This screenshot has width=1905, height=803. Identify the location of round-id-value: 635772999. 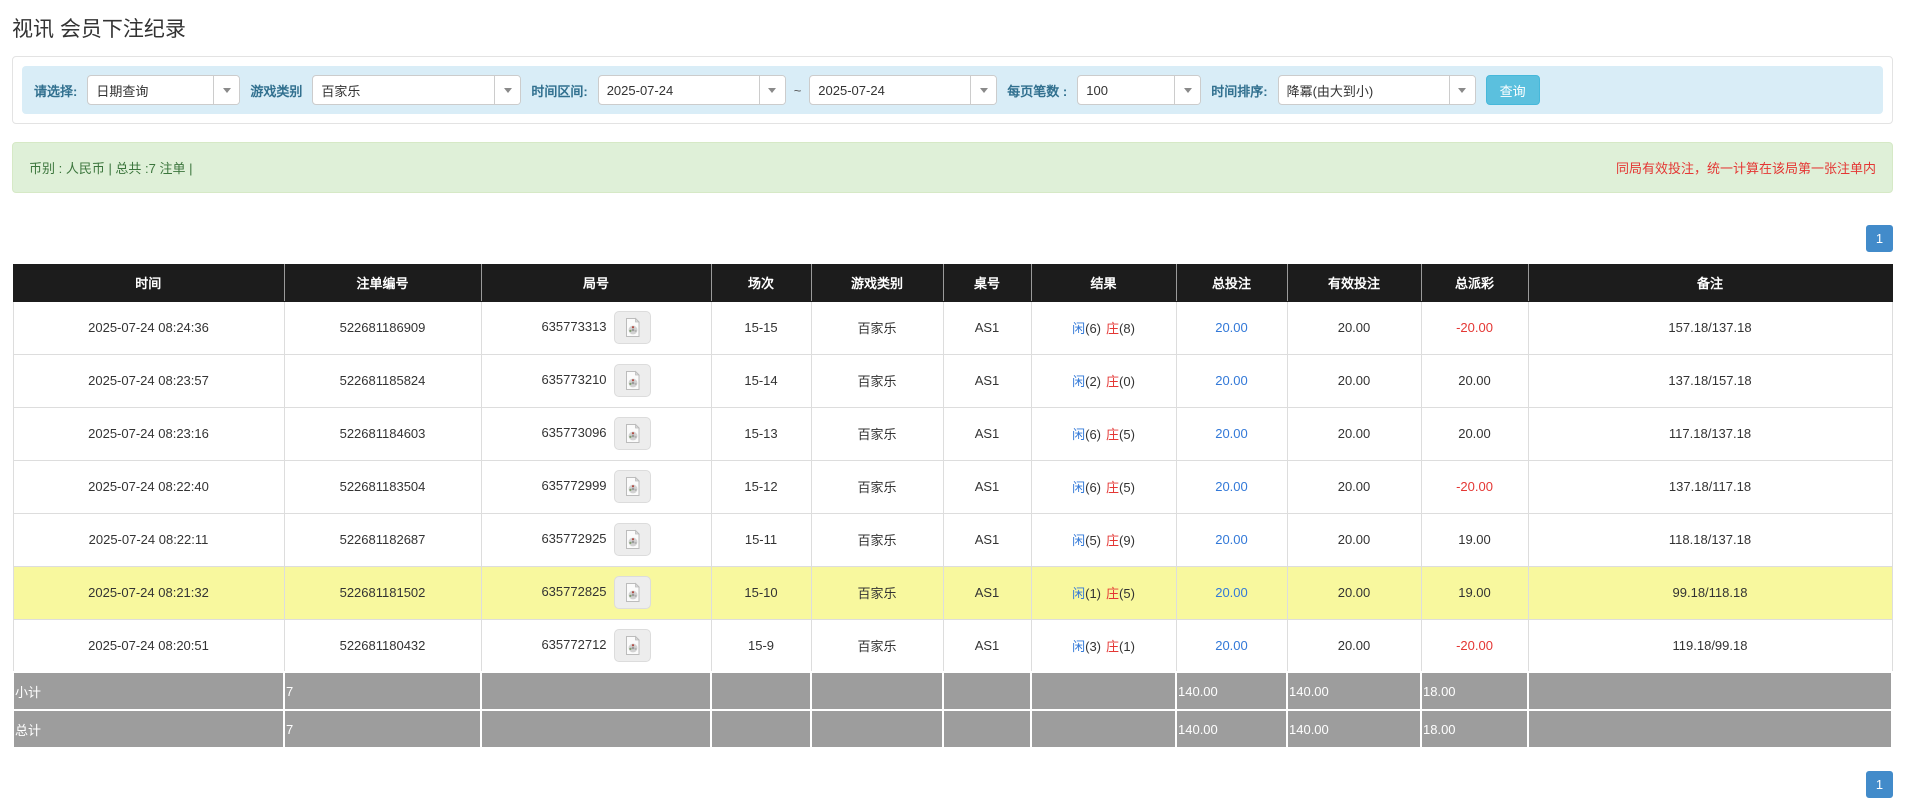
(574, 485).